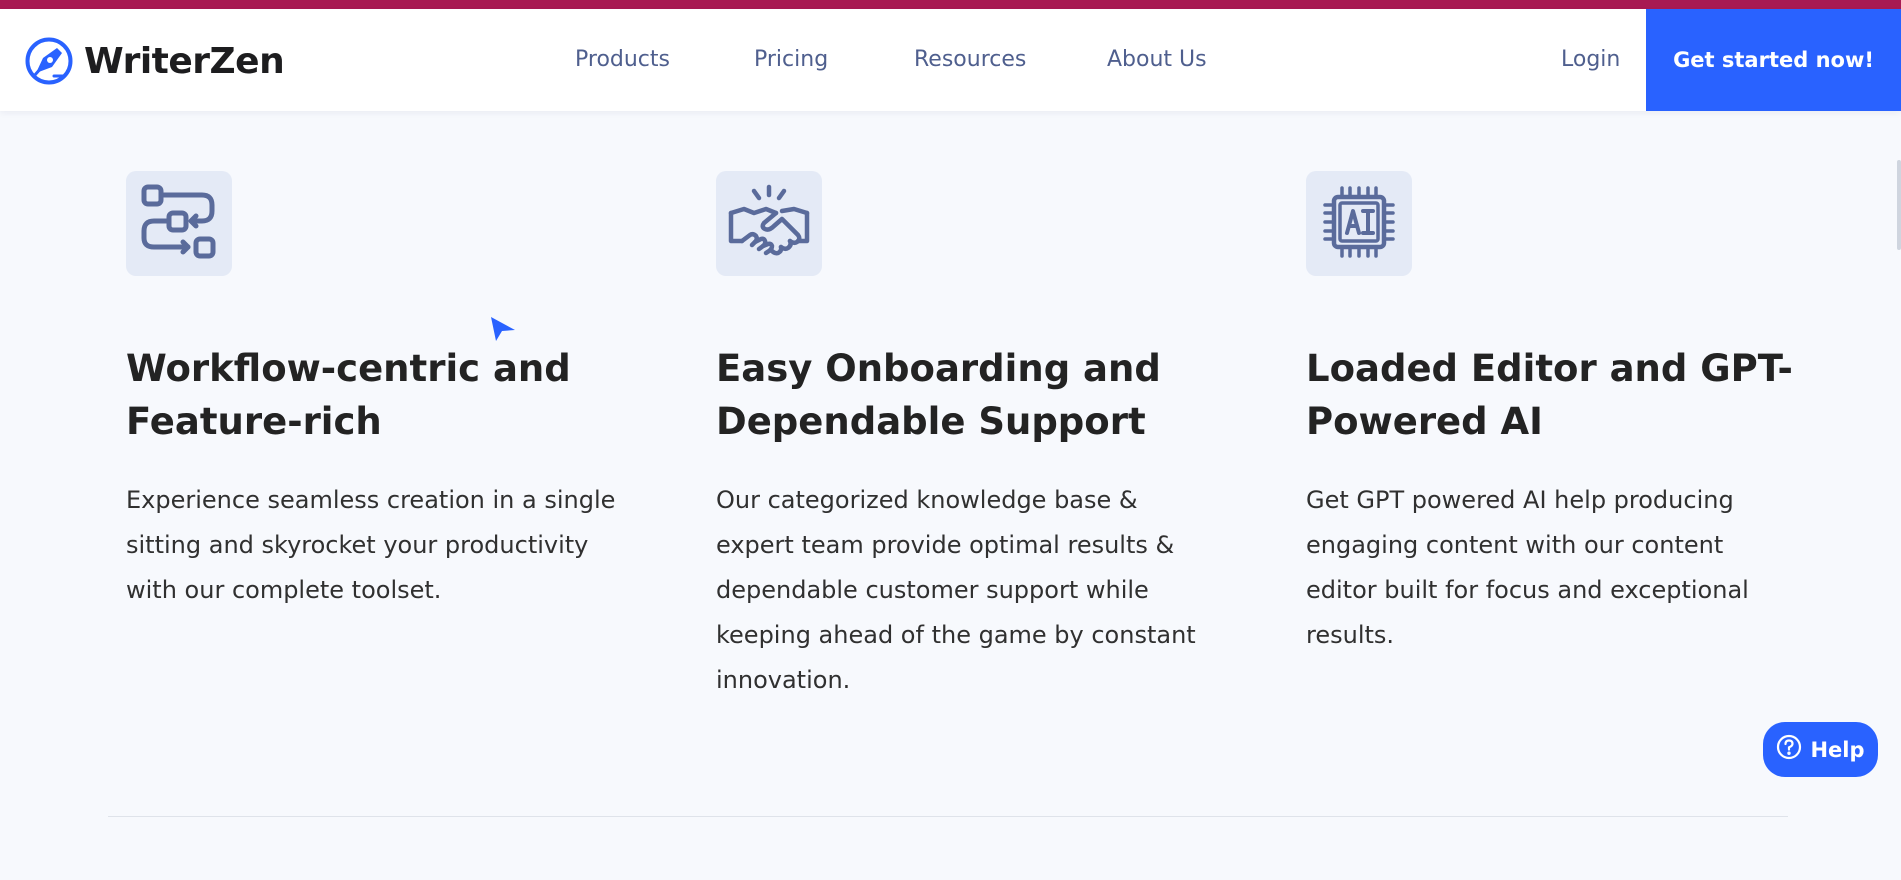 This screenshot has width=1901, height=880. What do you see at coordinates (49, 61) in the screenshot?
I see `logo-pen-icon` at bounding box center [49, 61].